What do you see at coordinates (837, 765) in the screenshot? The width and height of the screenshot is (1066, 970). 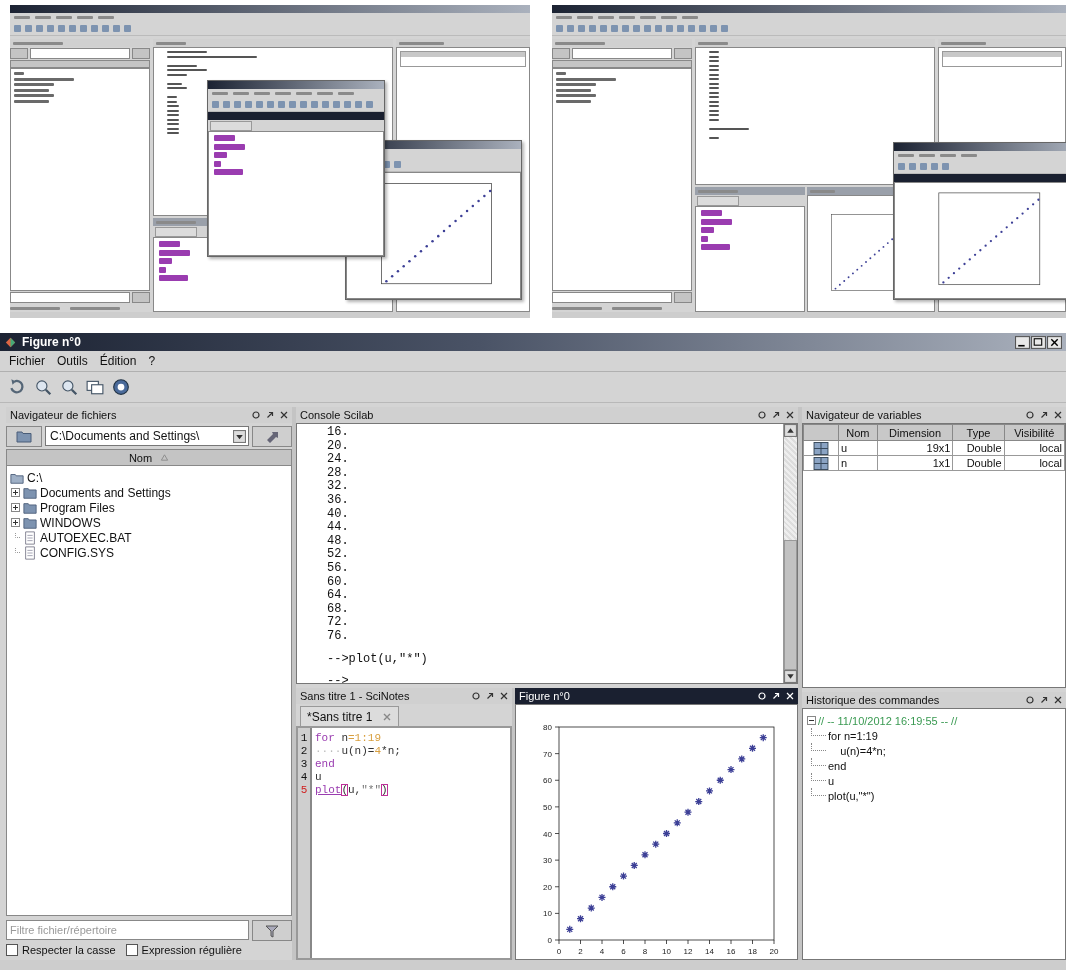 I see `history-command: end` at bounding box center [837, 765].